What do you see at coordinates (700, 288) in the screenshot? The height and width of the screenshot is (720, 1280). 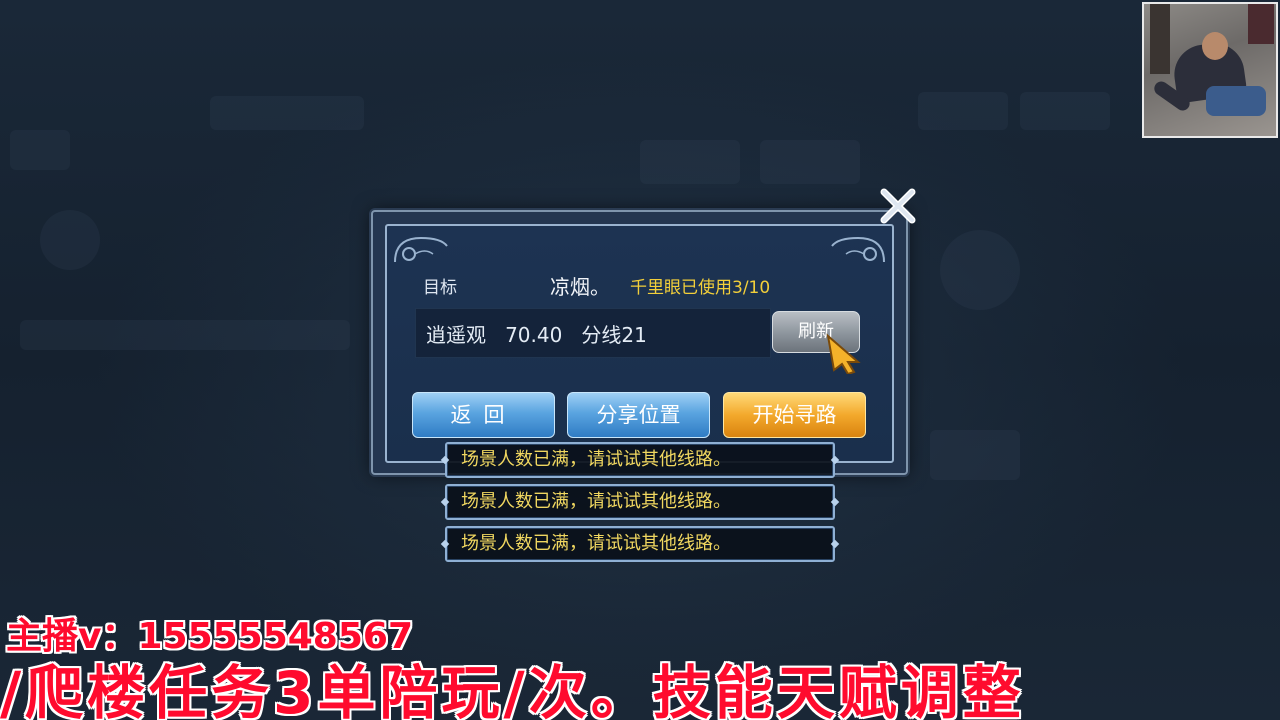 I see `usage-counter: 千里眼已使用3/10` at bounding box center [700, 288].